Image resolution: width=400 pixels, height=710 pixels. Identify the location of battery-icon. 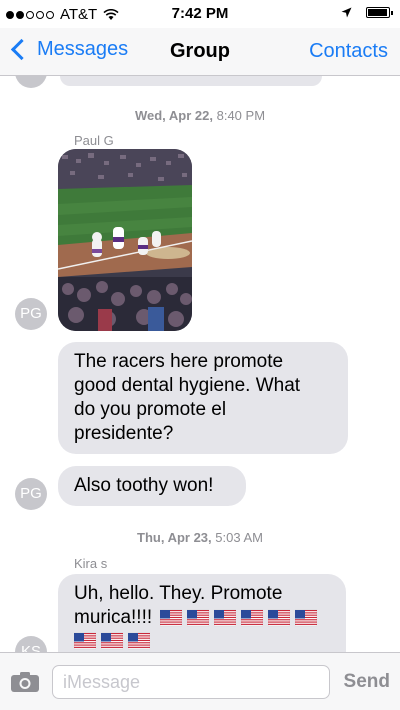
(379, 12).